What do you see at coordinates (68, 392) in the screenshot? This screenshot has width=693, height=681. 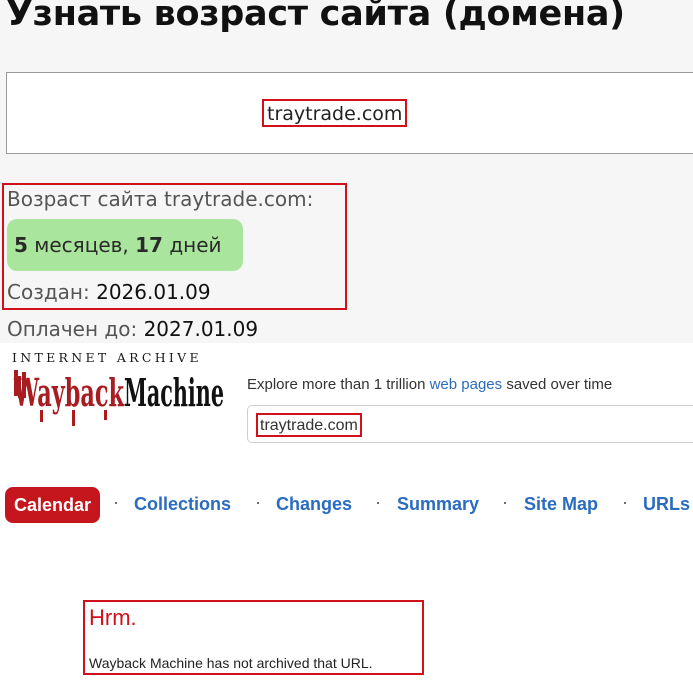 I see `svg-text: Wayback` at bounding box center [68, 392].